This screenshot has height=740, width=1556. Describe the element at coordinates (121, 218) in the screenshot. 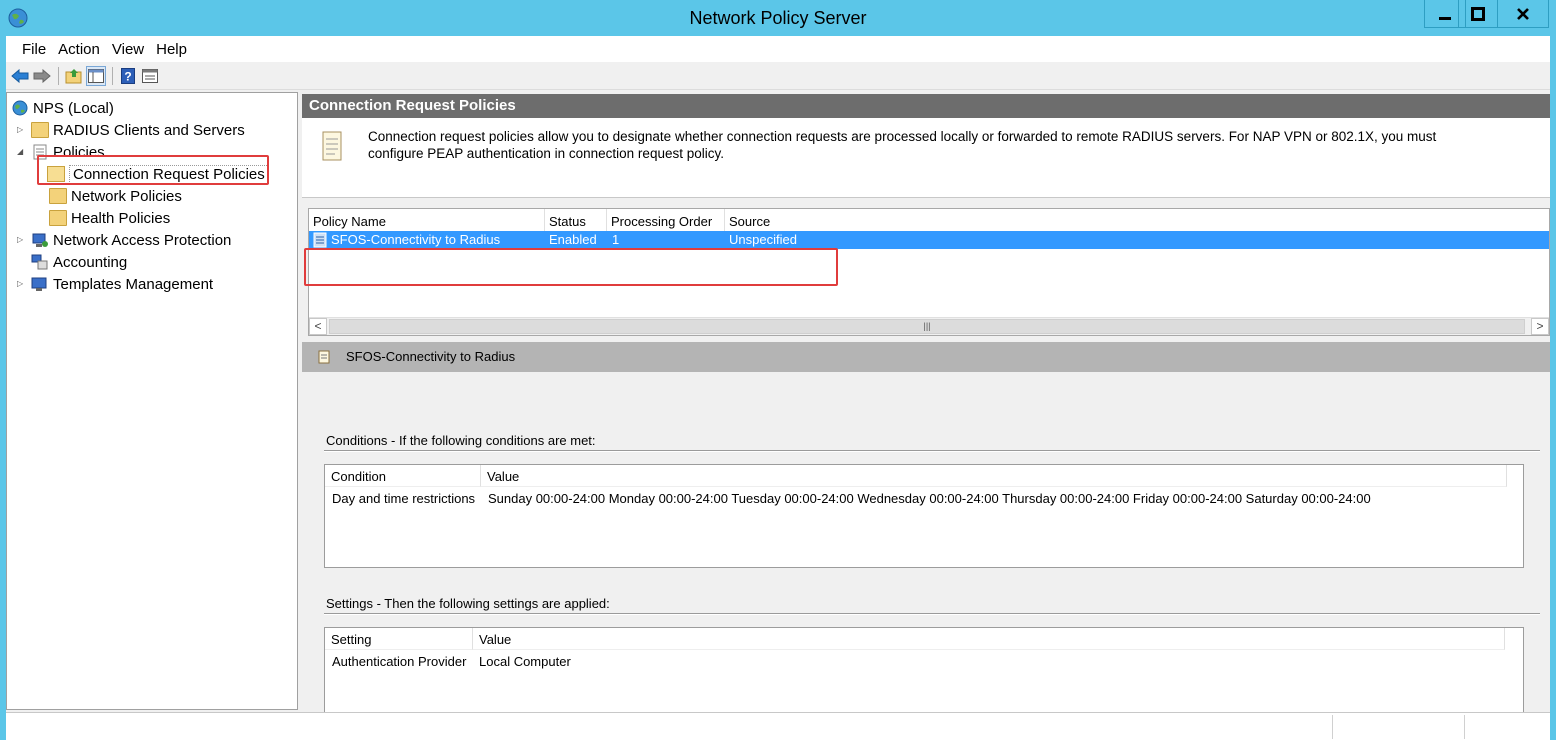

I see `tree-label: Health Policies` at that location.